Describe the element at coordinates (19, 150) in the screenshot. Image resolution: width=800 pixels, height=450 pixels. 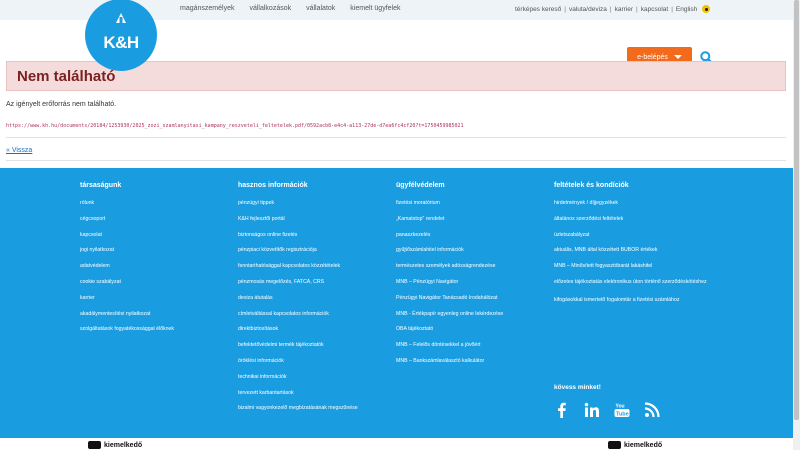
I see `back-link: « Vissza` at that location.